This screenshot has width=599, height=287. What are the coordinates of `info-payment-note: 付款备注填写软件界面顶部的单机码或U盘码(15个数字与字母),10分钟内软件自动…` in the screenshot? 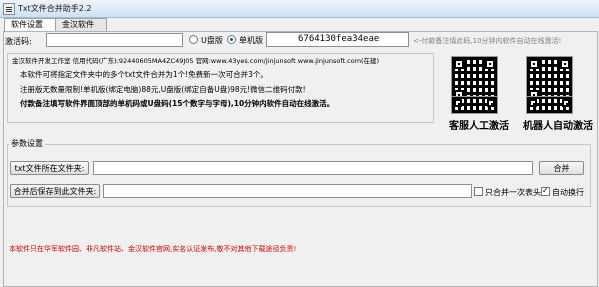 It's located at (177, 103).